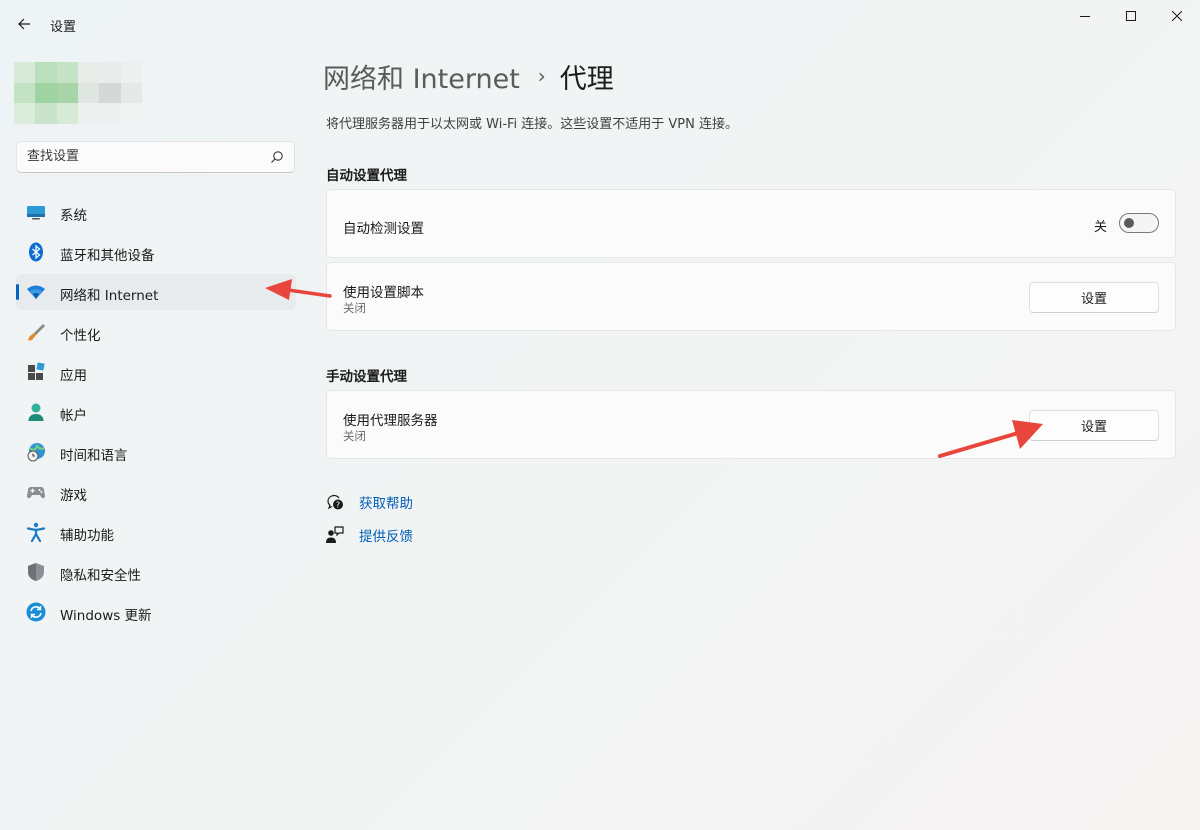 This screenshot has height=830, width=1200. I want to click on sidebar-item-label: 蓝牙和其他设备, so click(107, 256).